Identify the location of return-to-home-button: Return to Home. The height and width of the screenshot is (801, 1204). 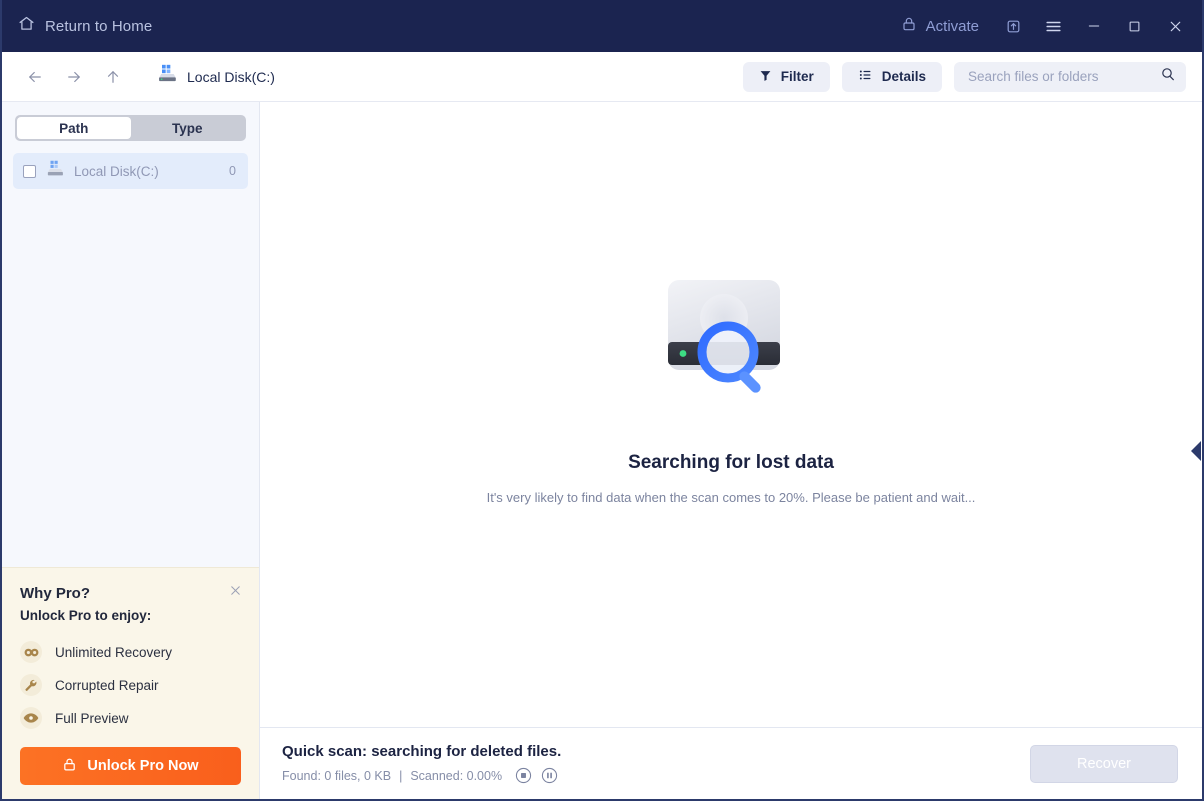
(85, 26).